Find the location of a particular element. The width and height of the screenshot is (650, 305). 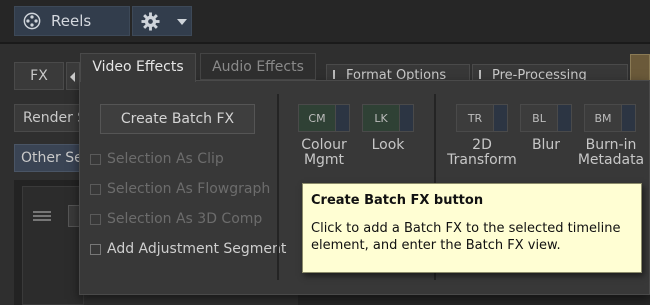

fx-tag: BM is located at coordinates (603, 118).